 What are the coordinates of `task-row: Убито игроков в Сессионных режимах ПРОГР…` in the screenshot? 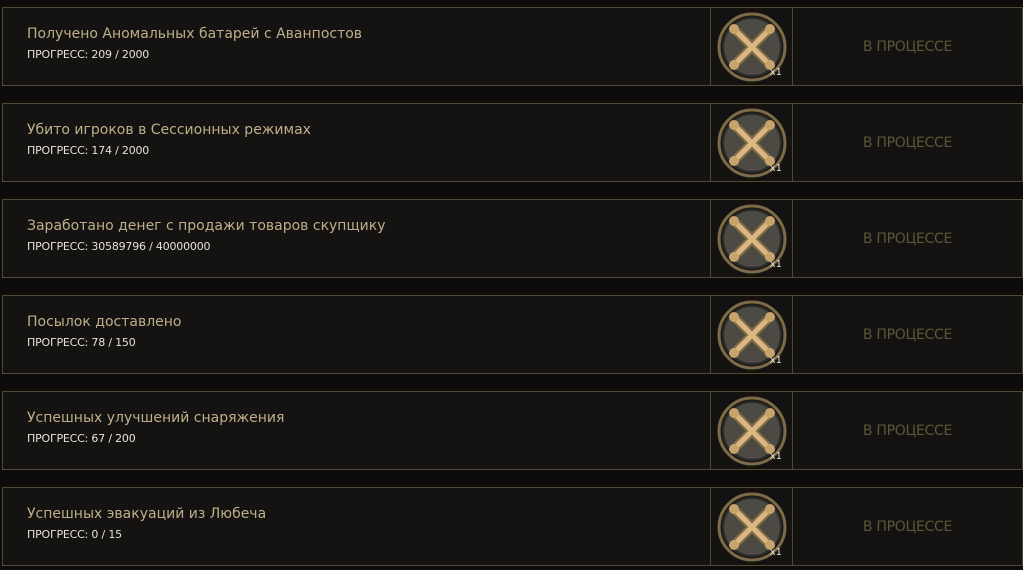 It's located at (512, 142).